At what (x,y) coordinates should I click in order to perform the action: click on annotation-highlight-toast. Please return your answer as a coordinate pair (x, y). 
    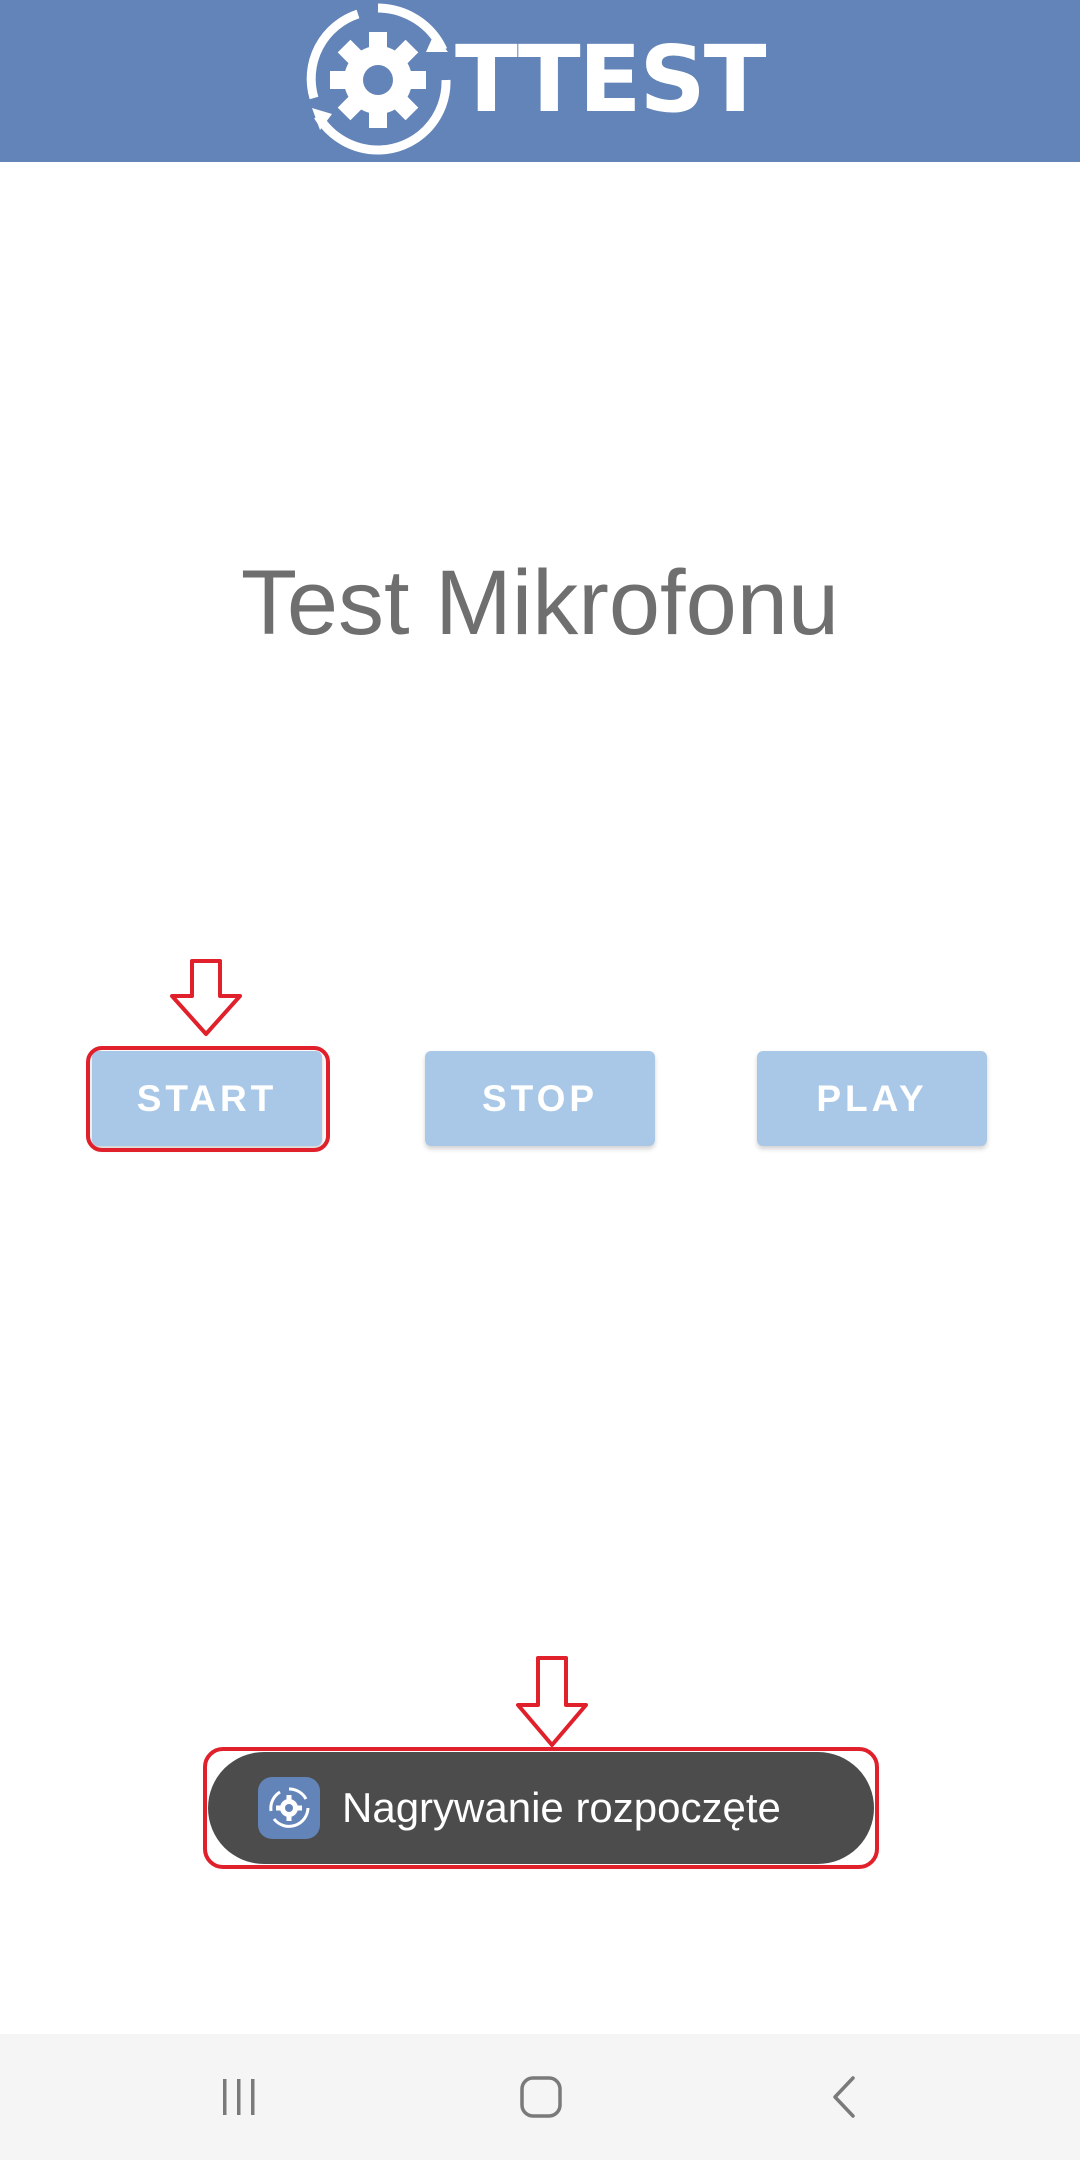
    Looking at the image, I should click on (541, 1808).